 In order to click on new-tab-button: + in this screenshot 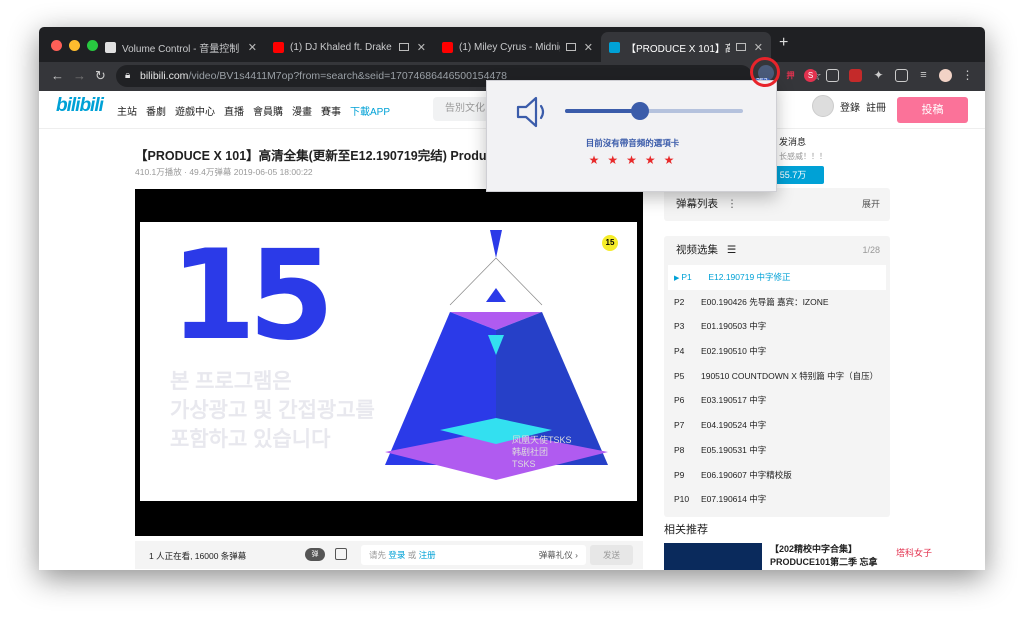, I will do `click(783, 43)`.